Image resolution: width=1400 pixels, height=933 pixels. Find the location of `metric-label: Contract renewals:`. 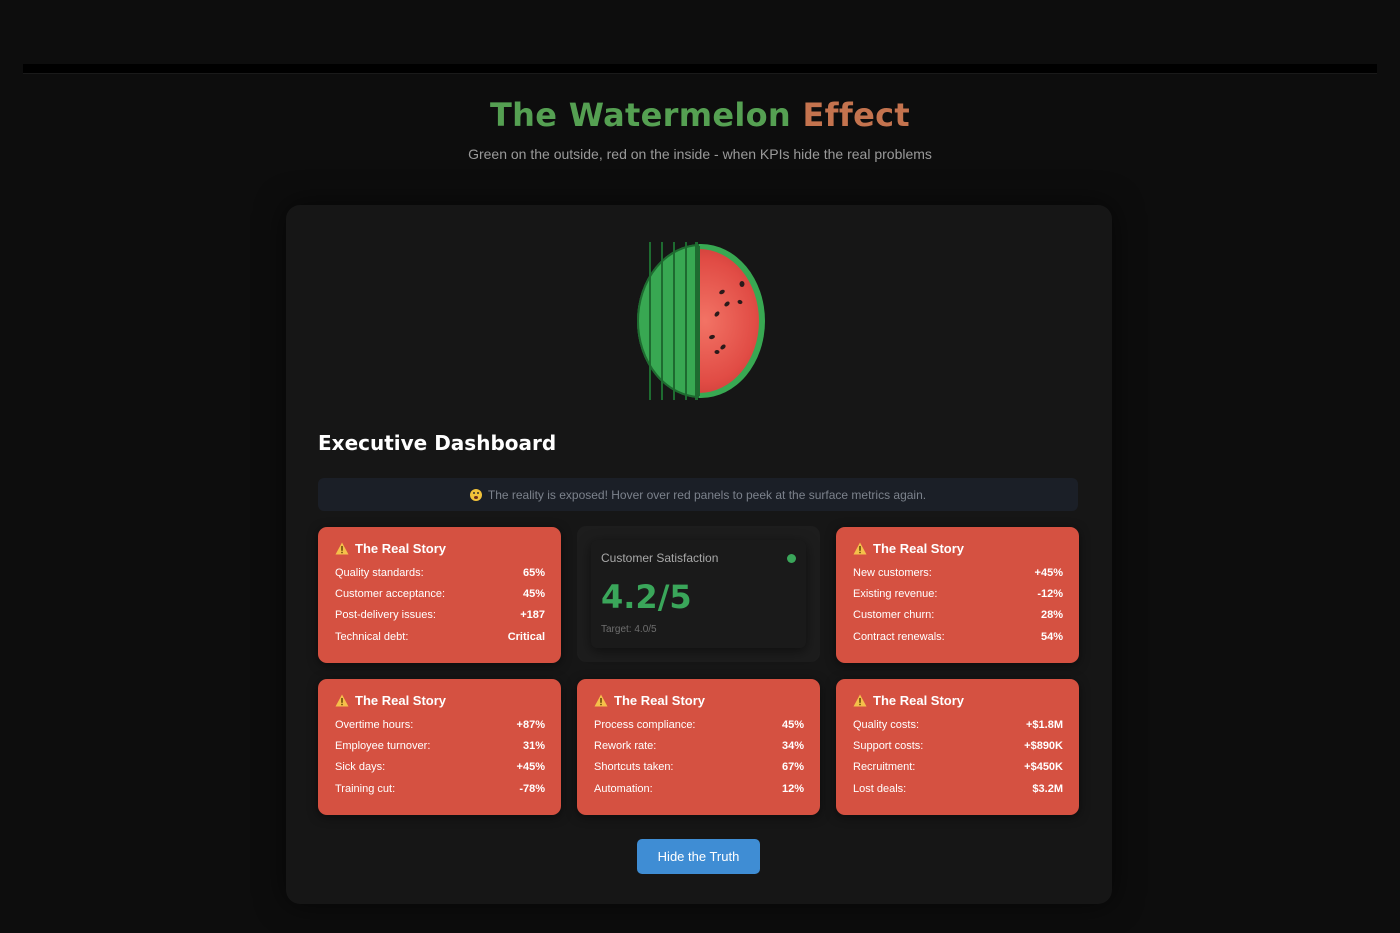

metric-label: Contract renewals: is located at coordinates (899, 636).